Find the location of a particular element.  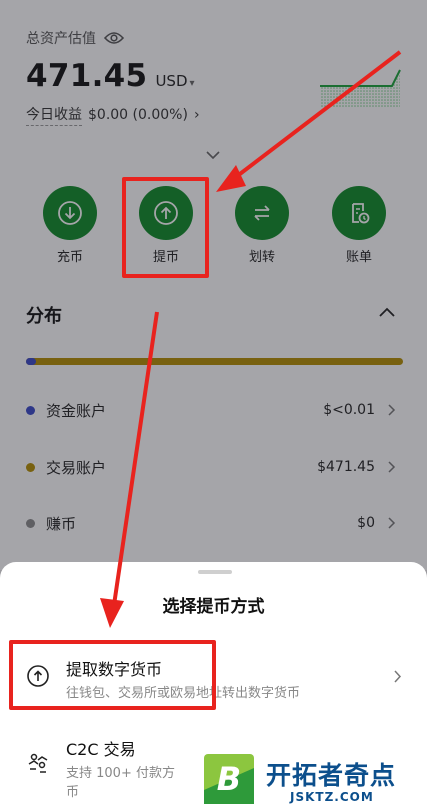

chevron-right-icon is located at coordinates (398, 676).